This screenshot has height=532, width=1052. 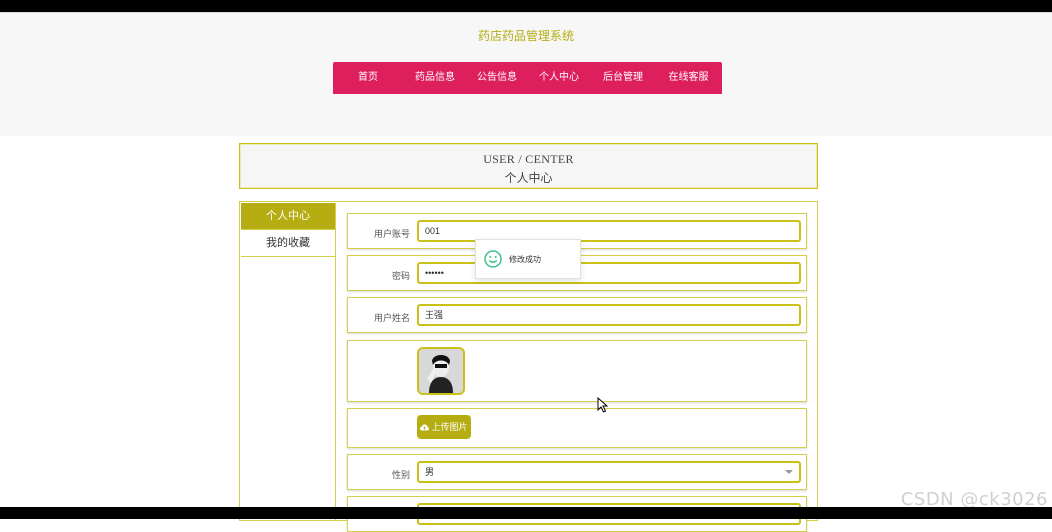 I want to click on nav-item-online-service: 在线客服, so click(x=688, y=78).